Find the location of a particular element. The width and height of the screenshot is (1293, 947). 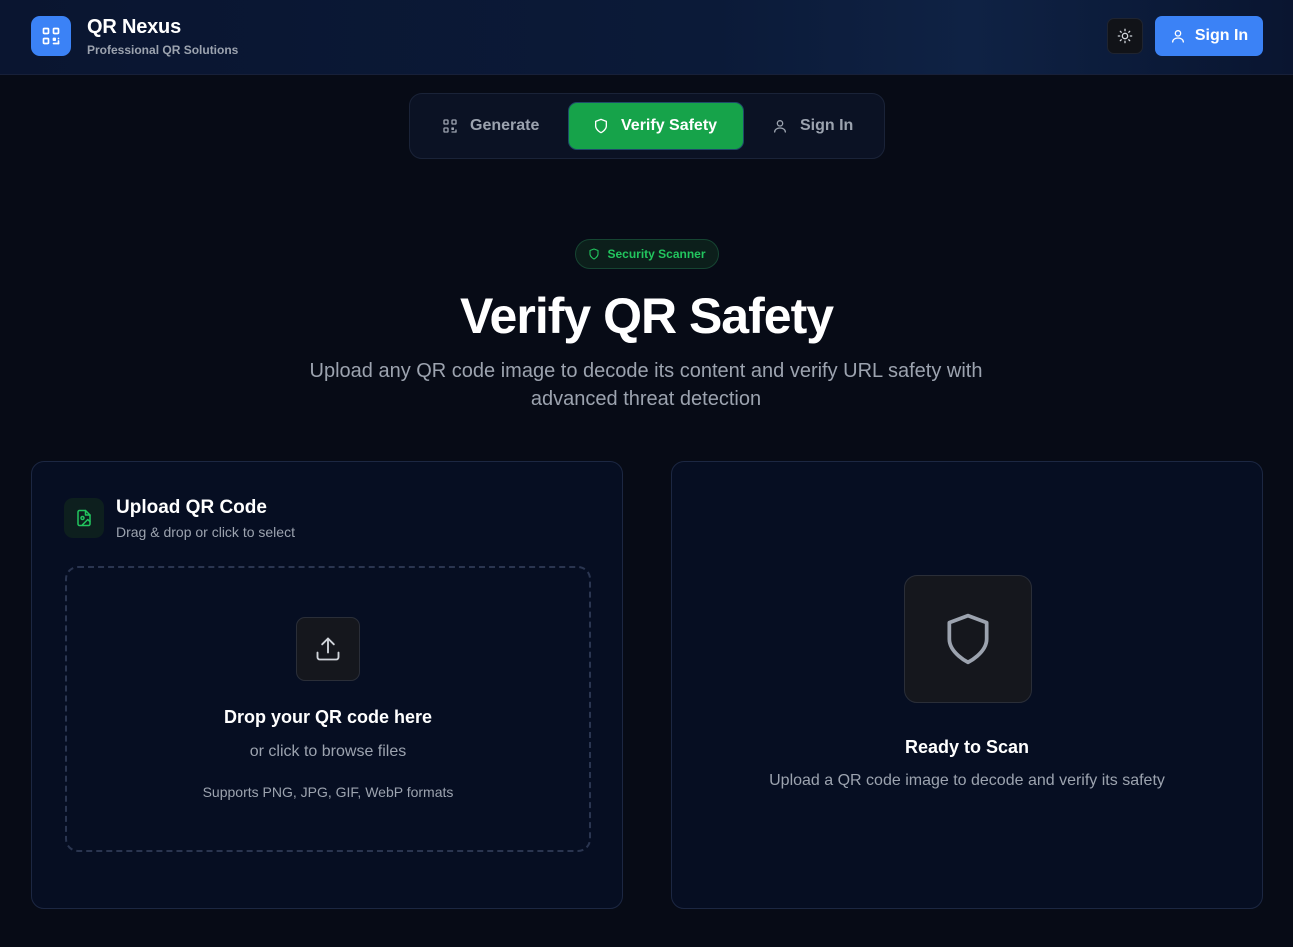

upload-card-title: Upload QR Code is located at coordinates (191, 507).